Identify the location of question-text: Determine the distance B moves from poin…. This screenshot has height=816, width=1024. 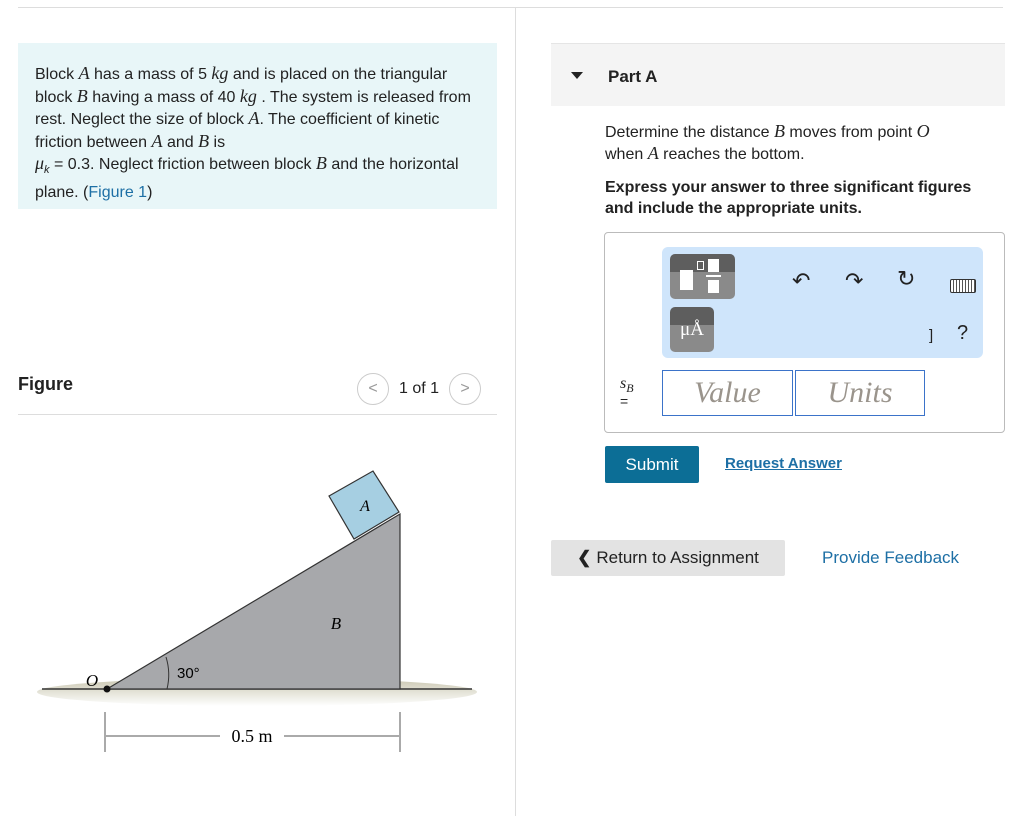
(767, 142).